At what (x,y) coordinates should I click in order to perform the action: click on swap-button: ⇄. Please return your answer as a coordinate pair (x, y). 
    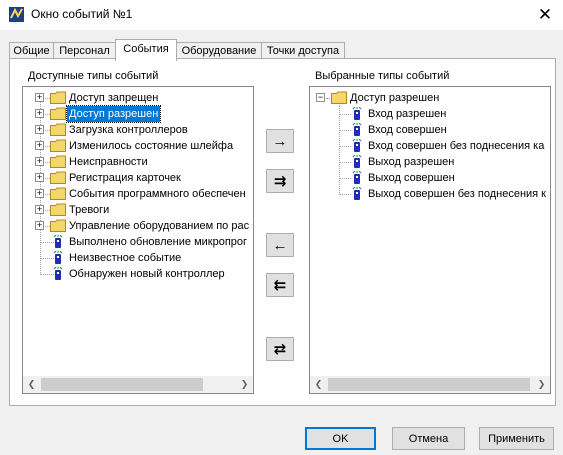
    Looking at the image, I should click on (280, 349).